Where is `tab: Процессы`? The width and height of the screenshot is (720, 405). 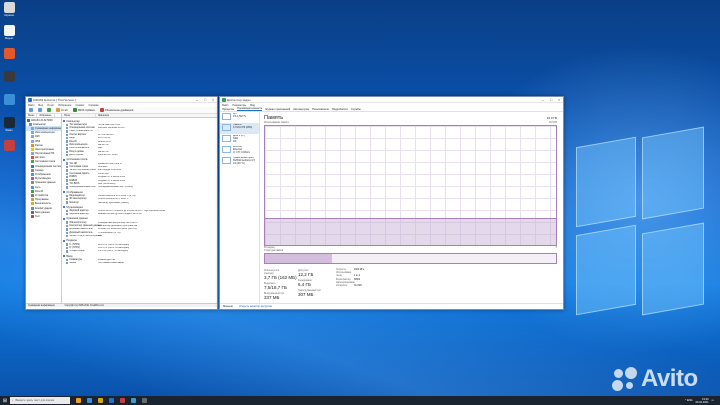
tab: Процессы is located at coordinates (228, 109).